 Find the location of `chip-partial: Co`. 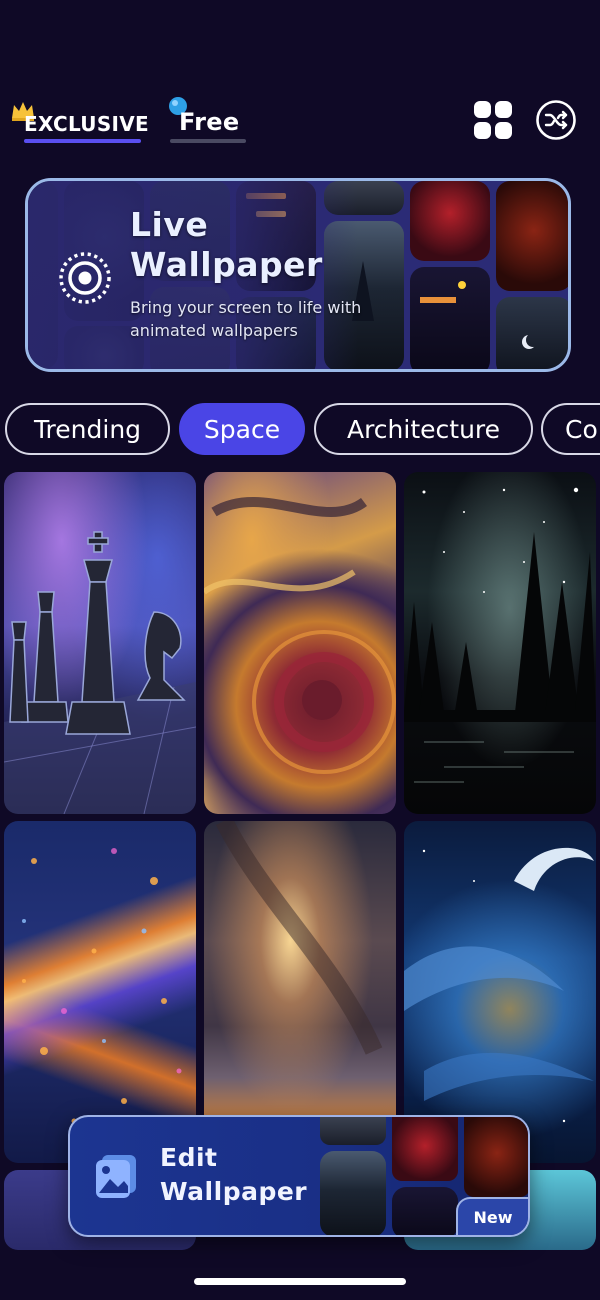

chip-partial: Co is located at coordinates (570, 429).